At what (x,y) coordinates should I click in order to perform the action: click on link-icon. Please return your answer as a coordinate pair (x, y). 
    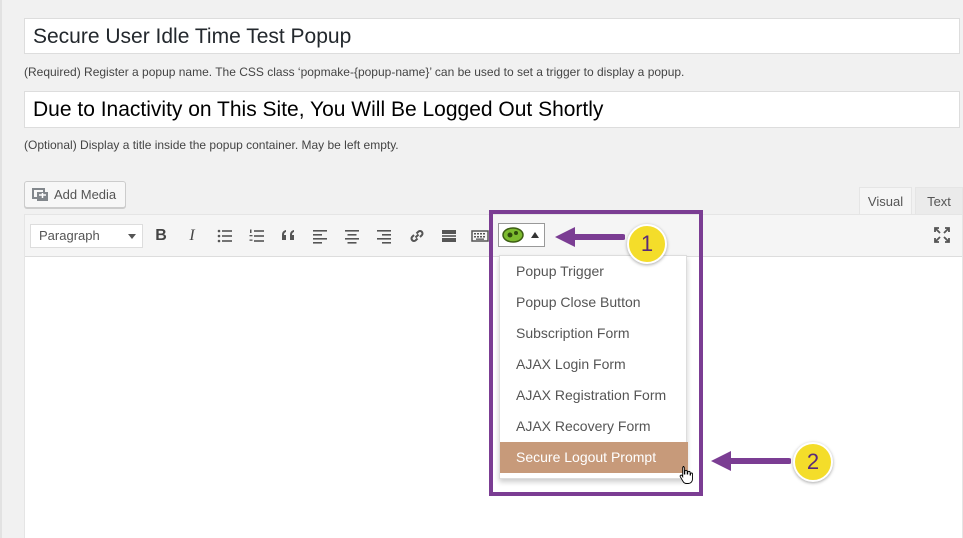
    Looking at the image, I should click on (417, 236).